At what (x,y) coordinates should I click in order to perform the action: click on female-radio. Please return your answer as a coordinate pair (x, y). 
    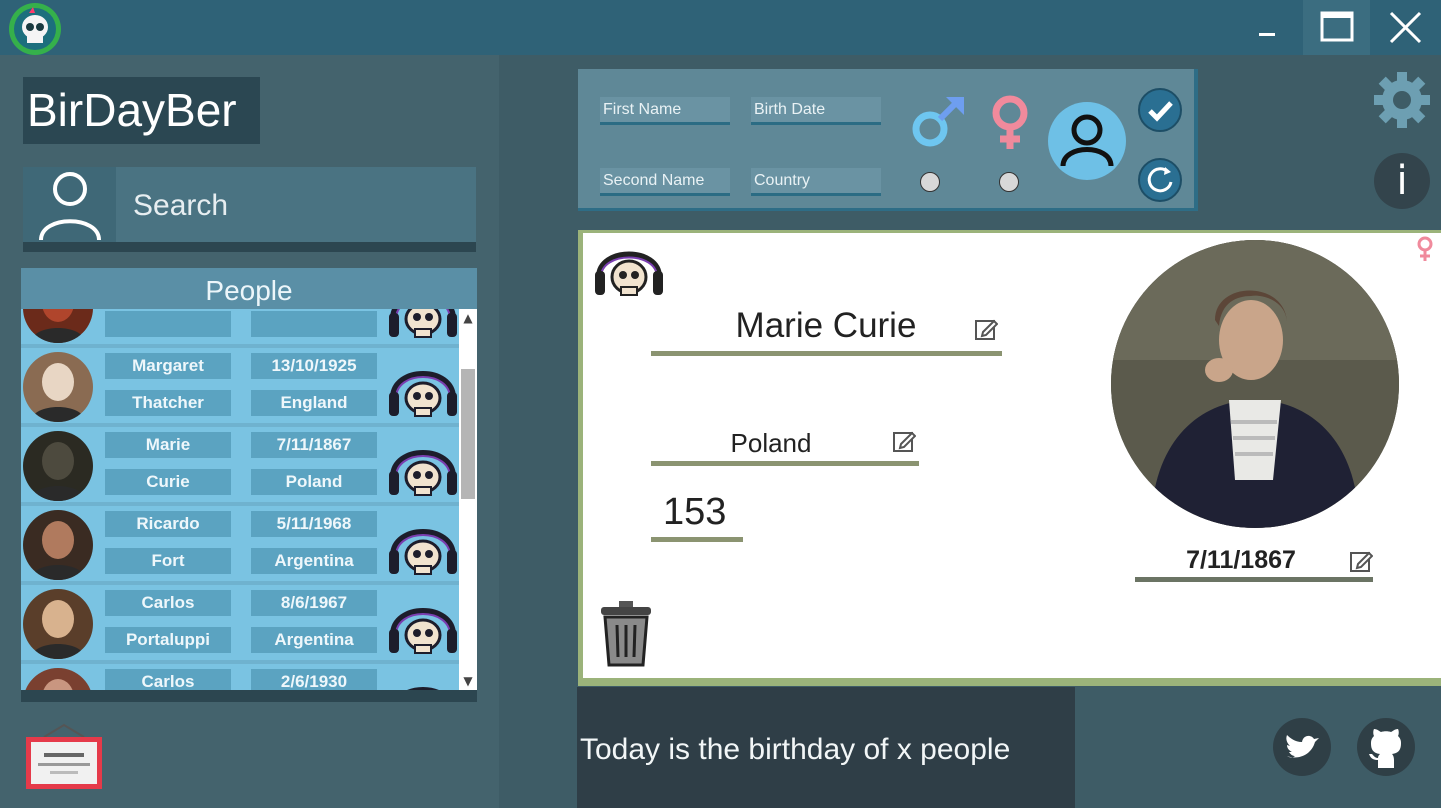
    Looking at the image, I should click on (1009, 182).